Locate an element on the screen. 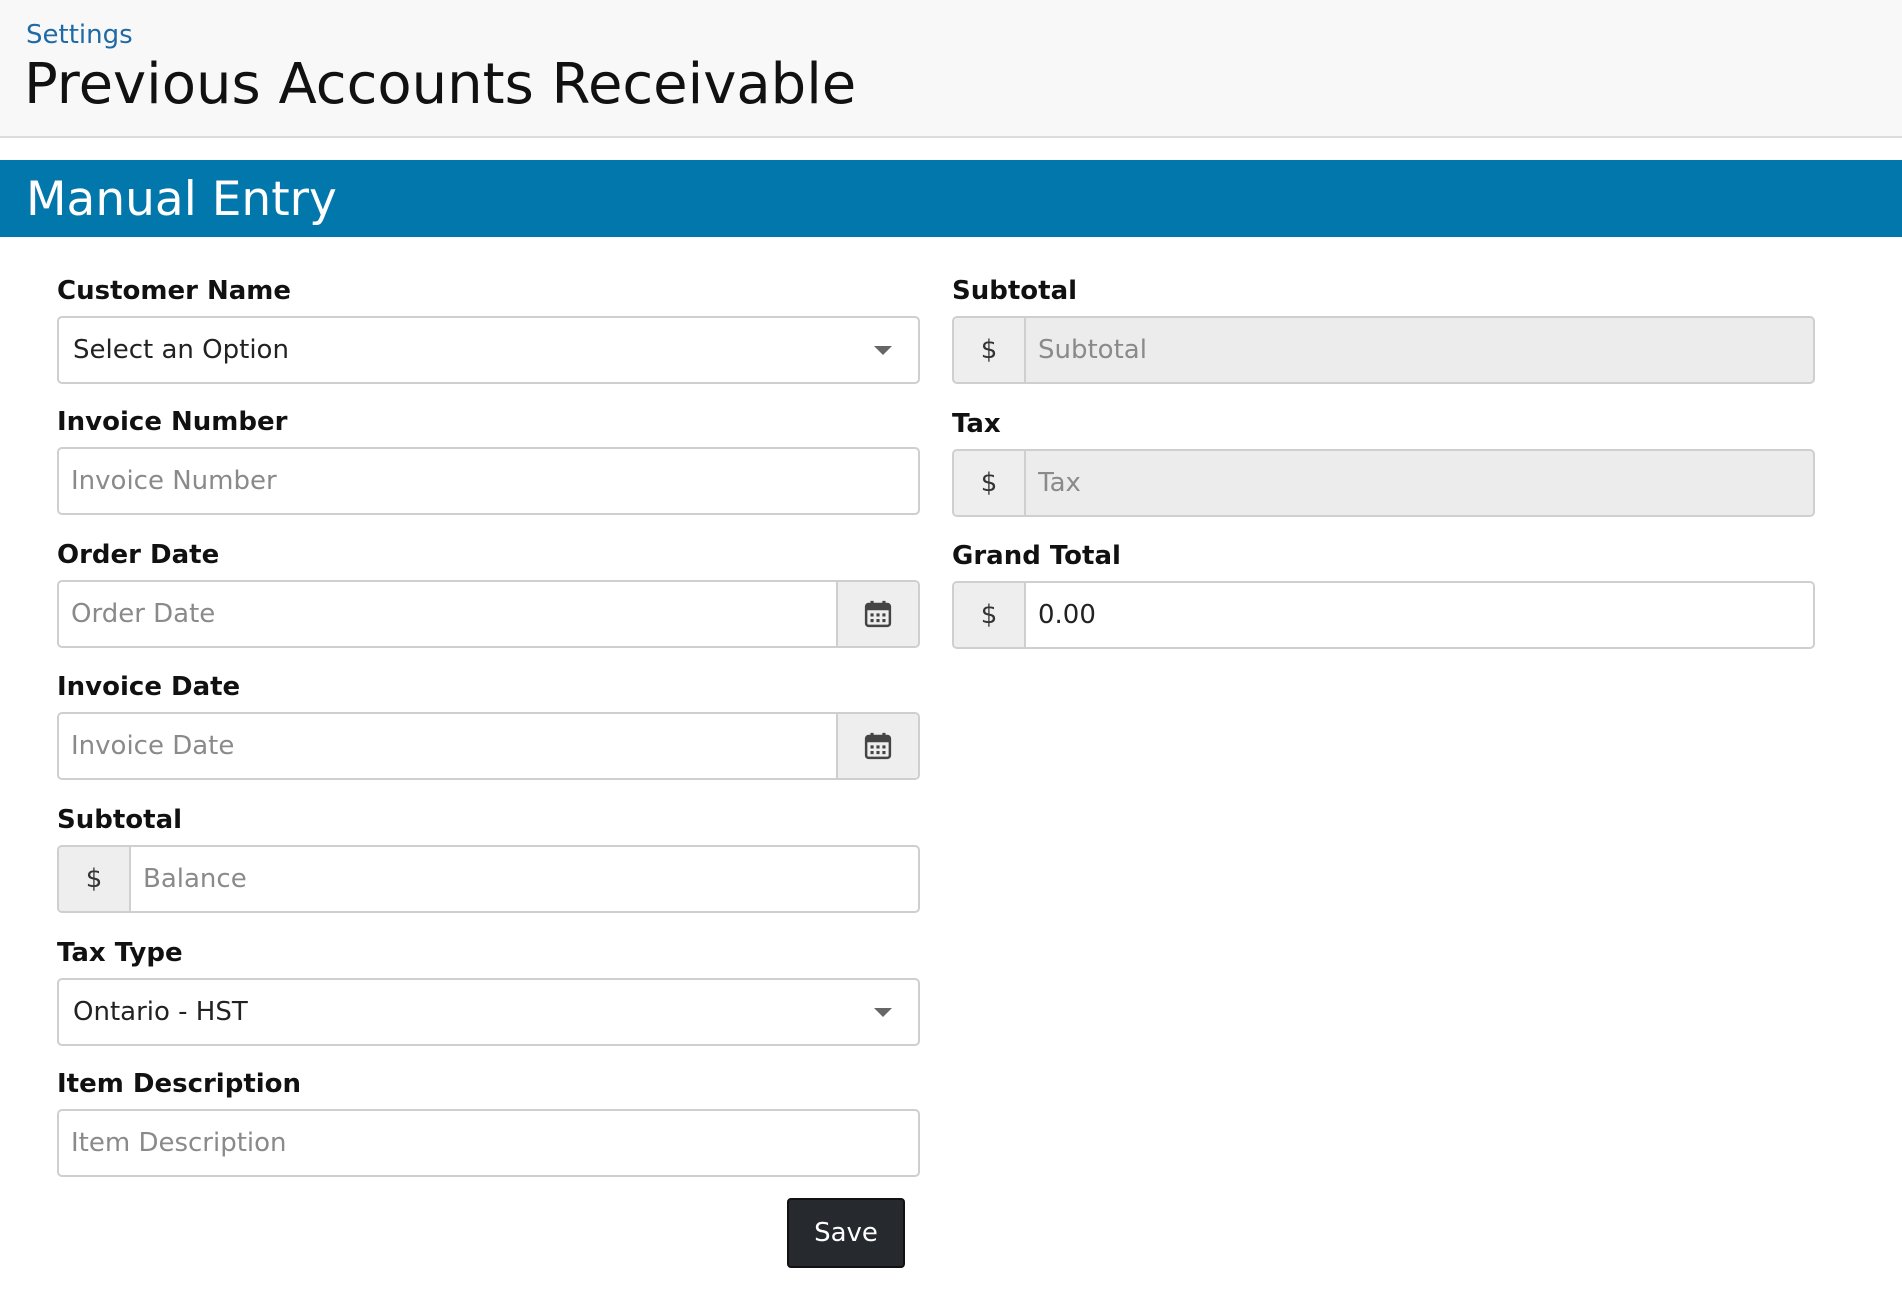 The height and width of the screenshot is (1290, 1902). section-title: Manual Entry is located at coordinates (181, 199).